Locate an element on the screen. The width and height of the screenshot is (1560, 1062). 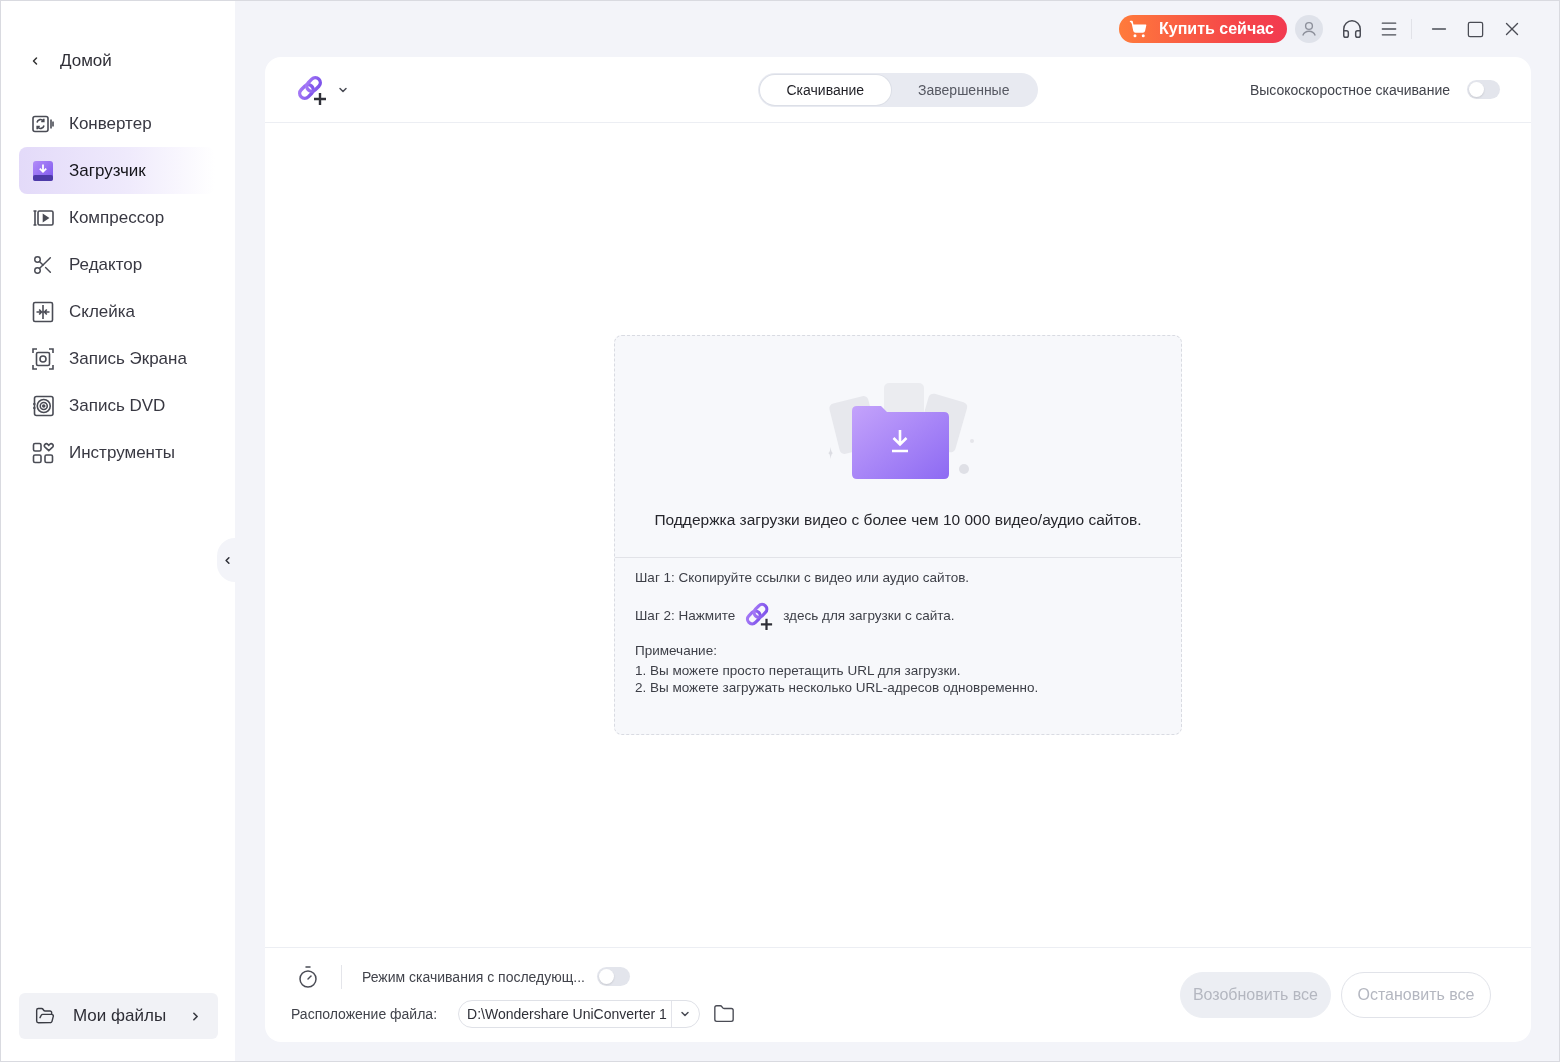
sidebar-item: Инструменты is located at coordinates (117, 452).